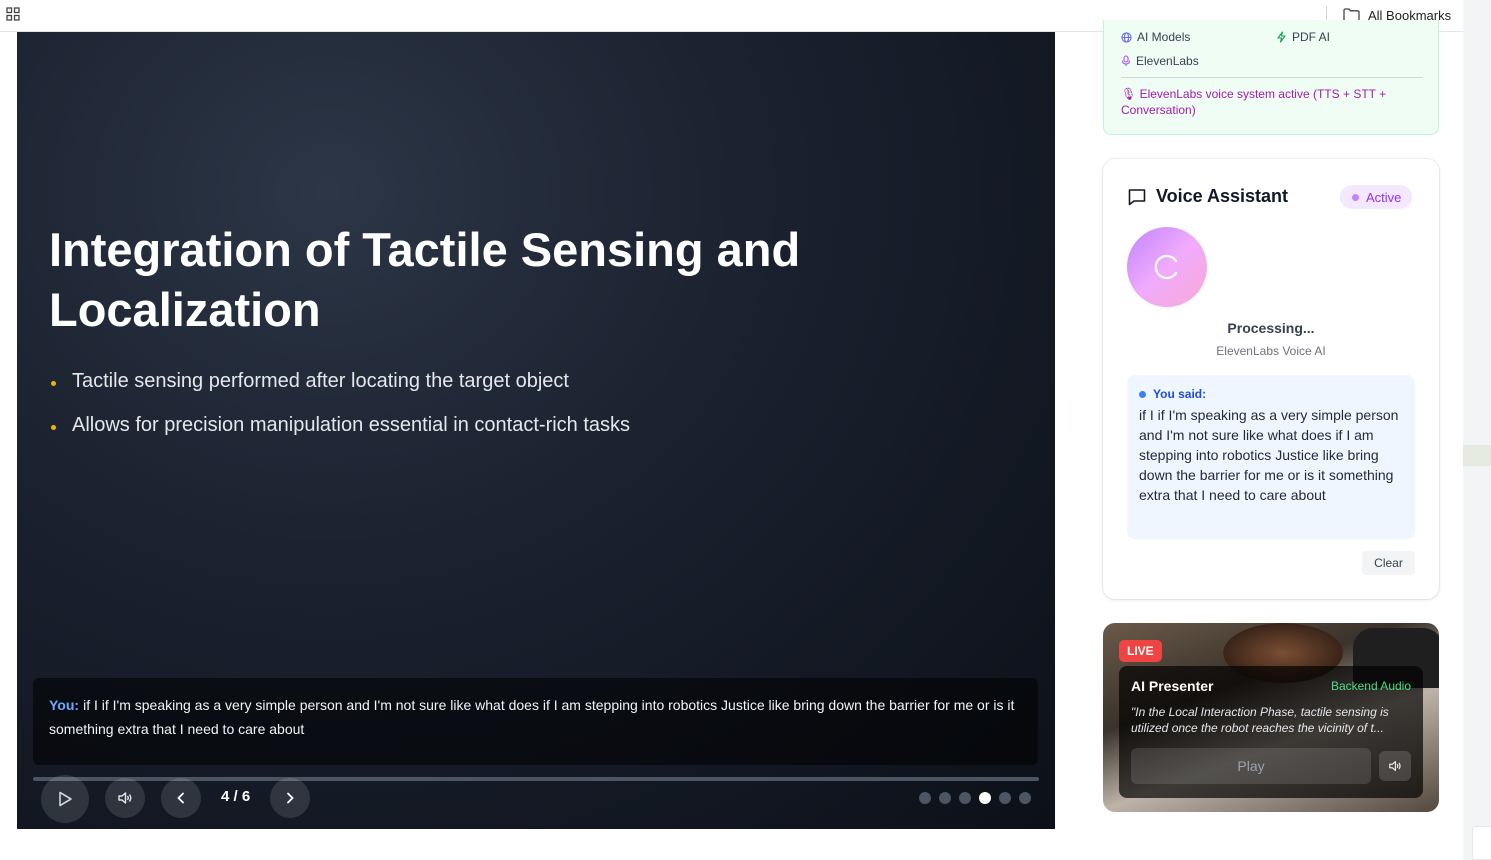 This screenshot has height=860, width=1491. What do you see at coordinates (1172, 686) in the screenshot?
I see `presenter-name: AI Presenter` at bounding box center [1172, 686].